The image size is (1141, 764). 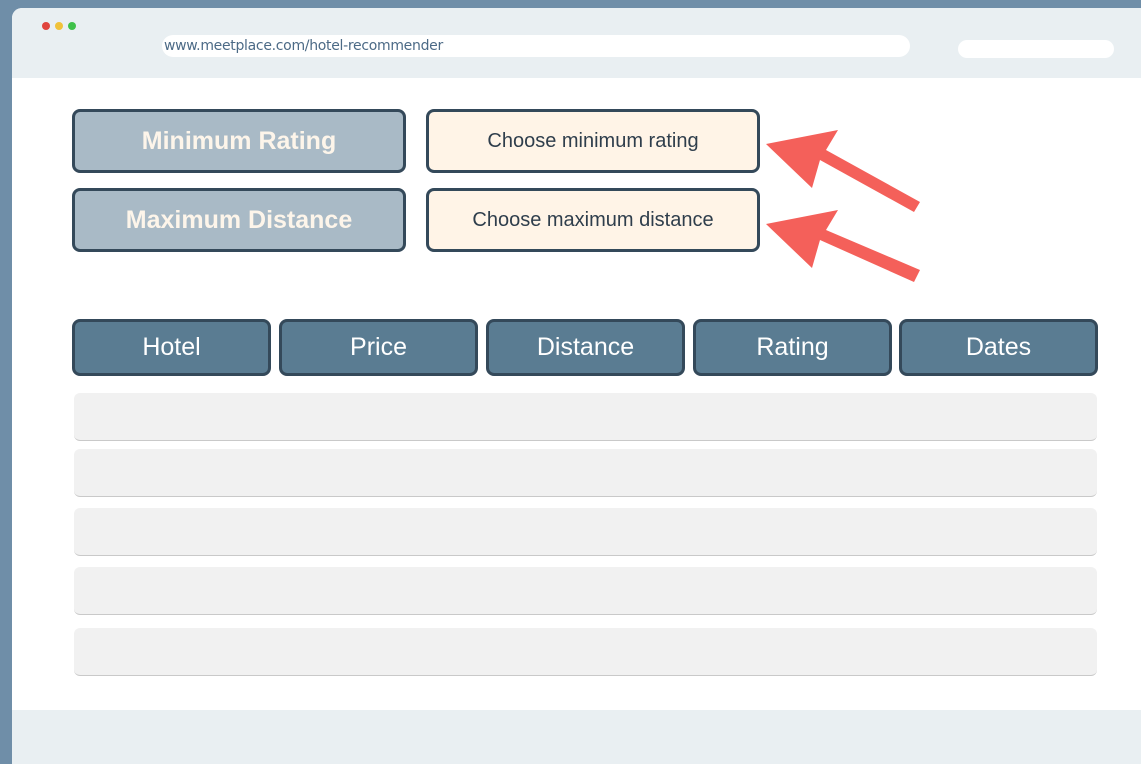 What do you see at coordinates (585, 347) in the screenshot?
I see `column-header-distance: Distance` at bounding box center [585, 347].